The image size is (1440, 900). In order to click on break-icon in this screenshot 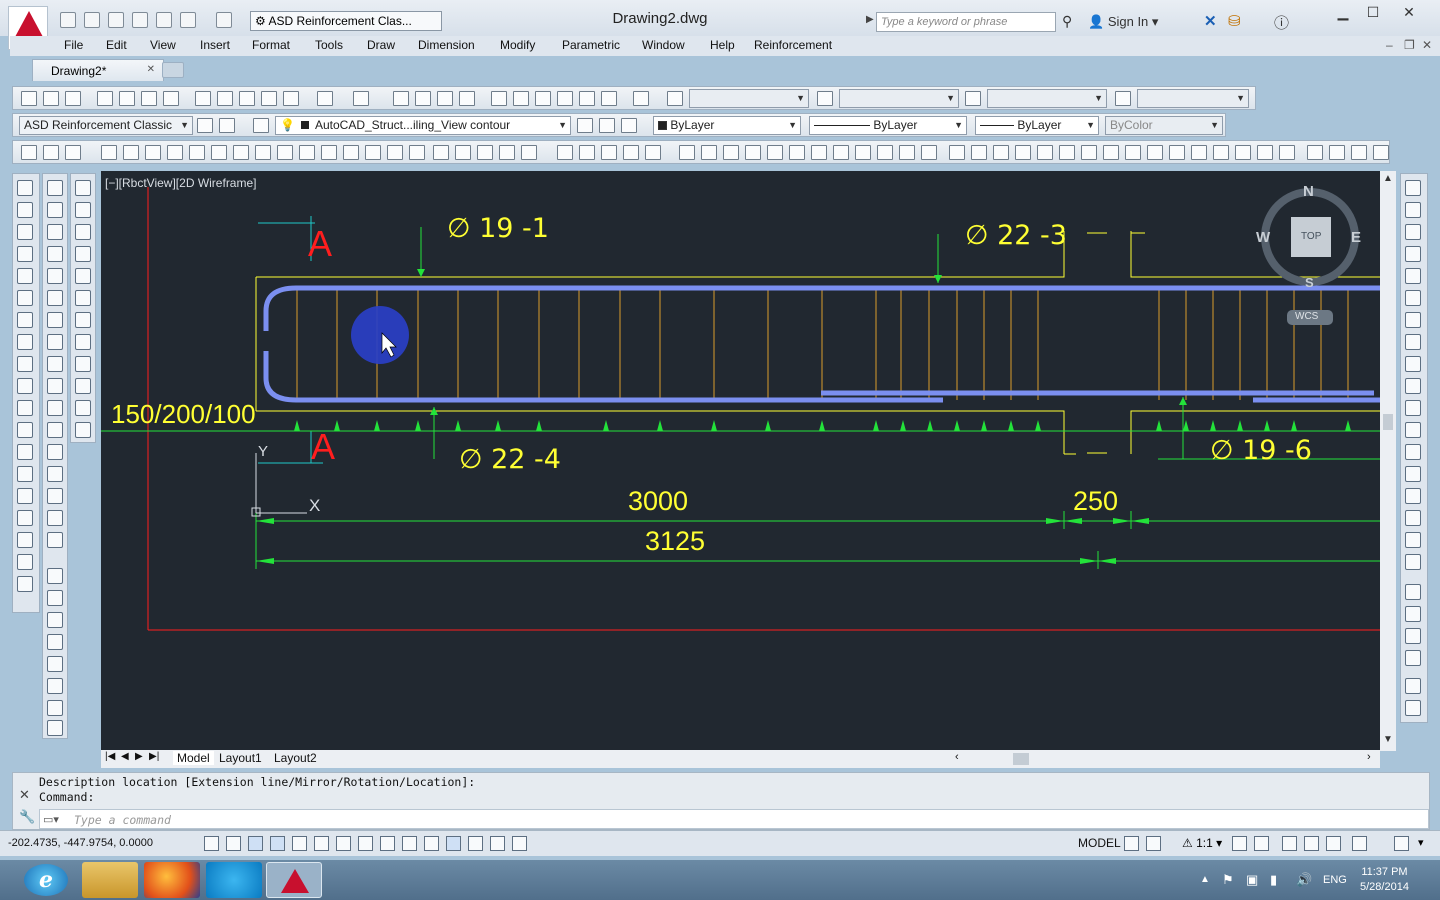, I will do `click(1413, 452)`.